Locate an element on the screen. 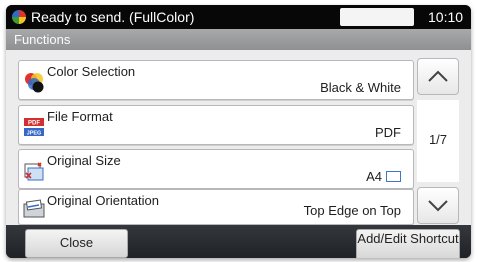 The width and height of the screenshot is (478, 262). pager: 1/7 is located at coordinates (438, 141).